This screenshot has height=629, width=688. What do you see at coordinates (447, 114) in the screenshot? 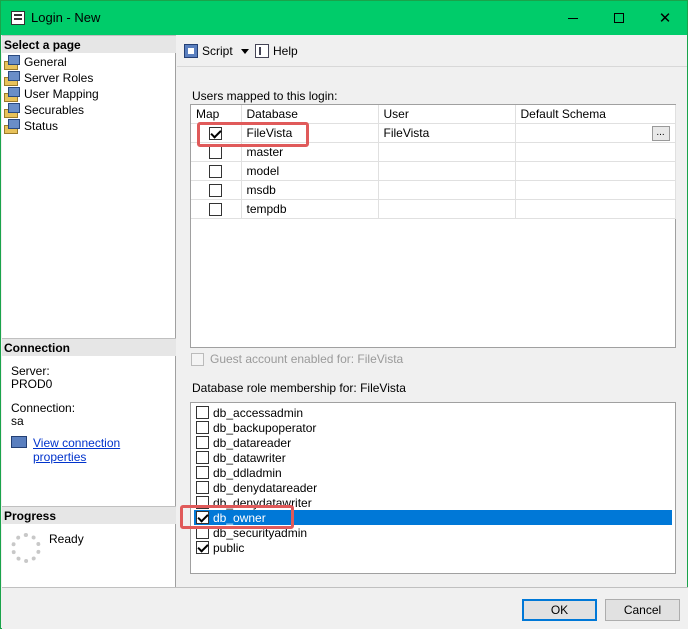
I see `column-header-user: User` at bounding box center [447, 114].